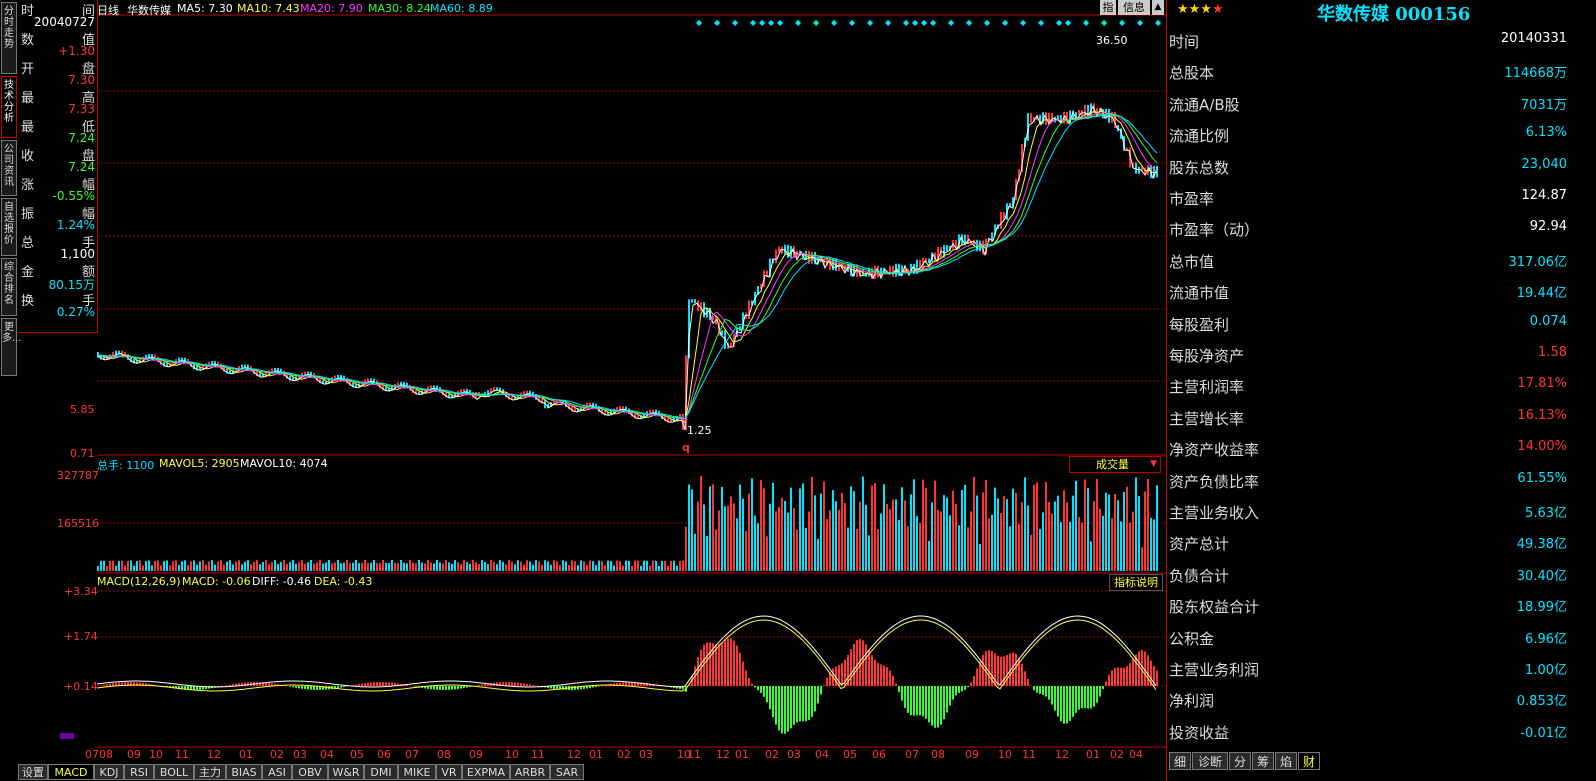 This screenshot has width=1596, height=781. I want to click on f10-row: 流通A/B股 7031万, so click(1381, 109).